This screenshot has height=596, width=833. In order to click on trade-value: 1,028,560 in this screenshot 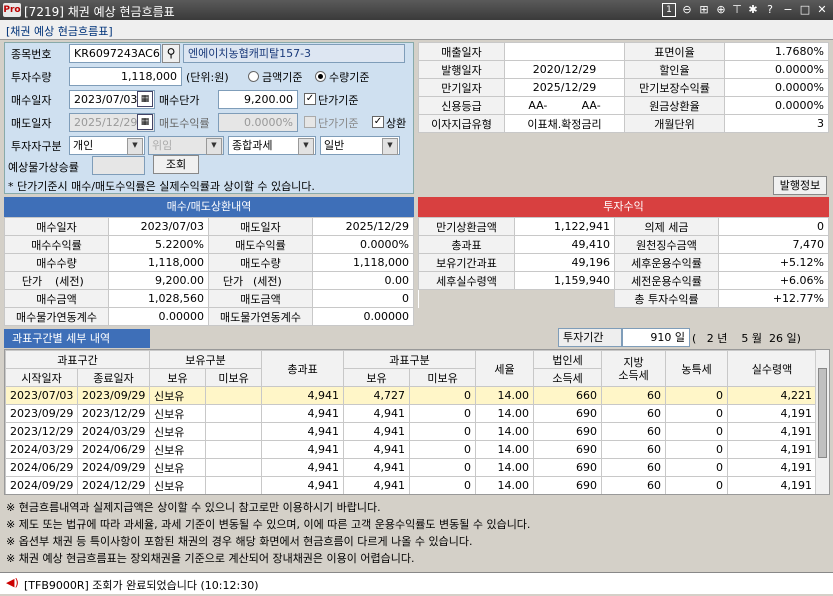, I will do `click(158, 298)`.